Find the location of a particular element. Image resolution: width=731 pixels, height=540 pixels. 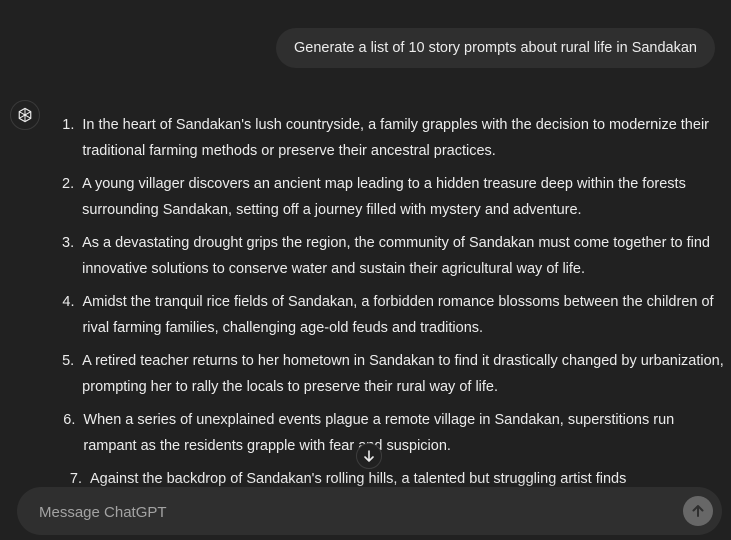

scroll-down-button is located at coordinates (369, 456).